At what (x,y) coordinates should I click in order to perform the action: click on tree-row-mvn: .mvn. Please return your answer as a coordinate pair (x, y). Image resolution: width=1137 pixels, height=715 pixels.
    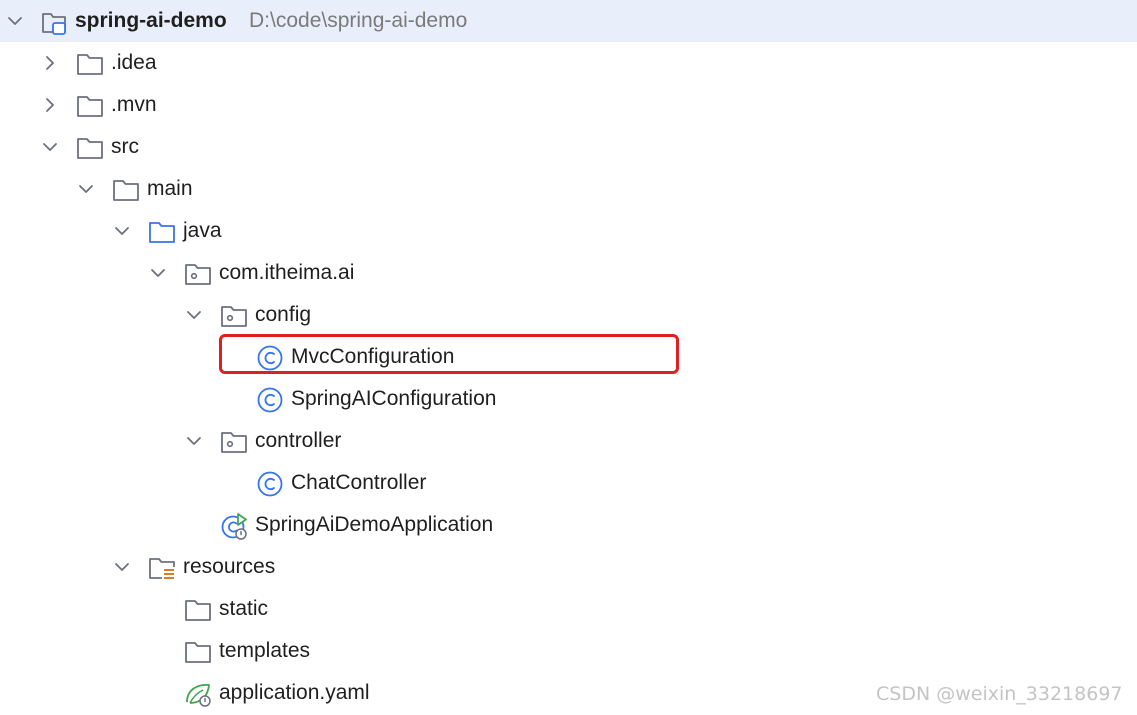
    Looking at the image, I should click on (568, 105).